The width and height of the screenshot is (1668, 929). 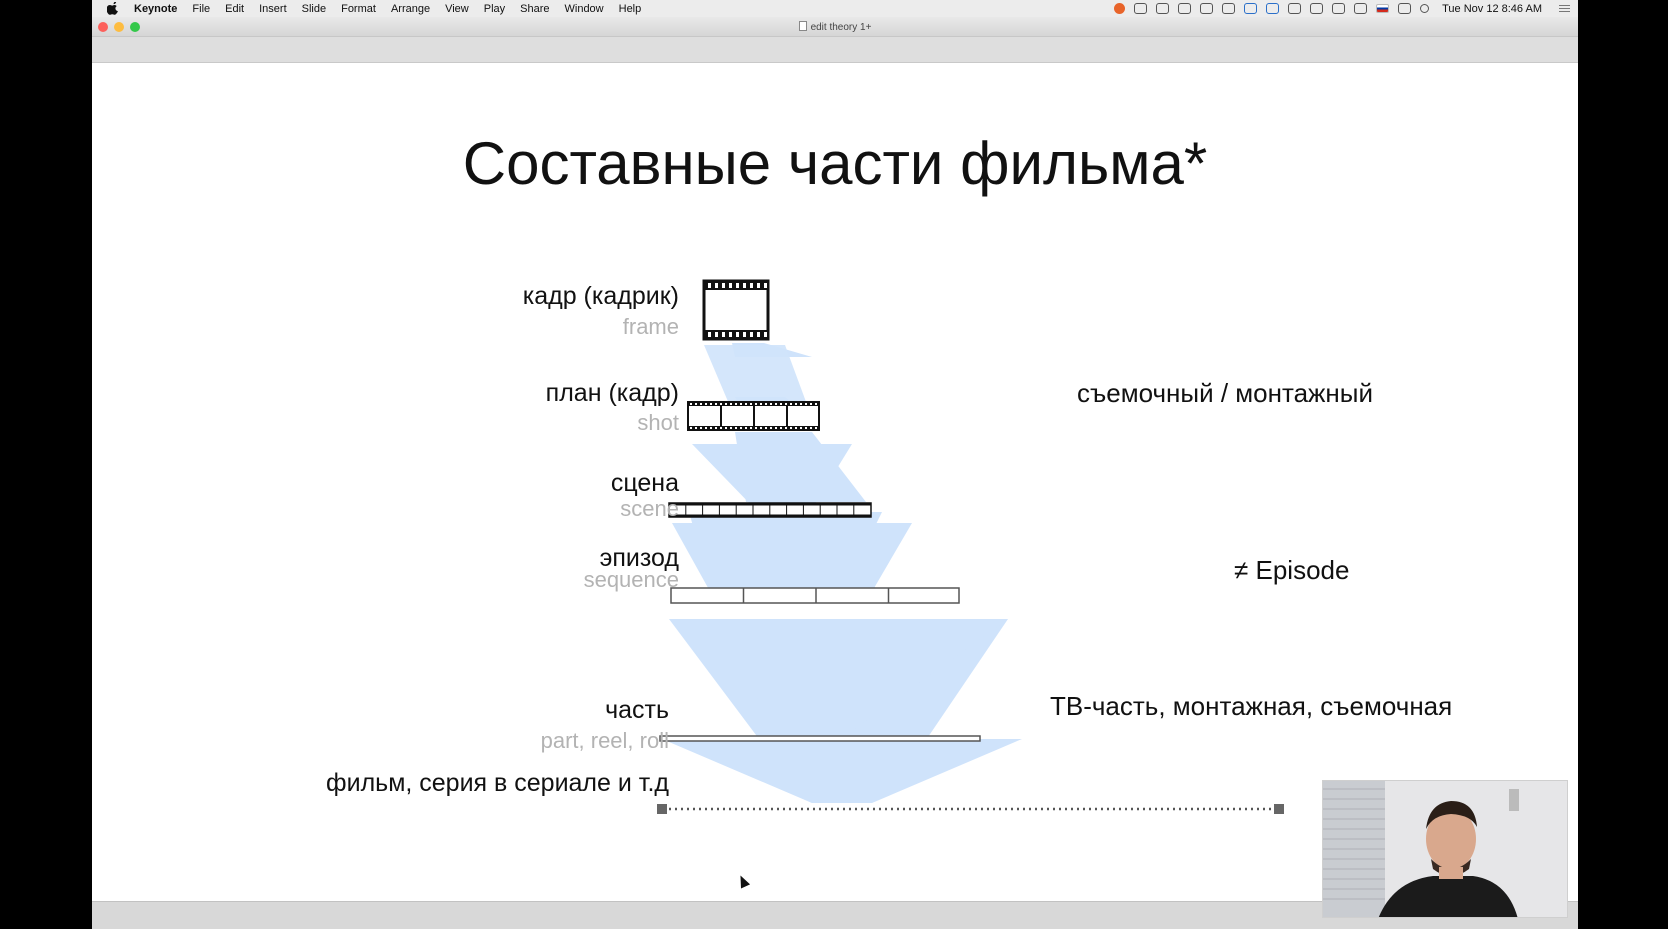 I want to click on menu-keynote: Keynote, so click(x=155, y=9).